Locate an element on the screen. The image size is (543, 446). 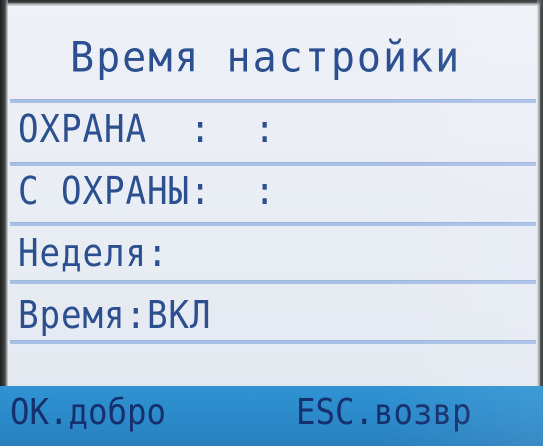
menu-row-label: С ОХРАНЫ: : is located at coordinates (147, 191).